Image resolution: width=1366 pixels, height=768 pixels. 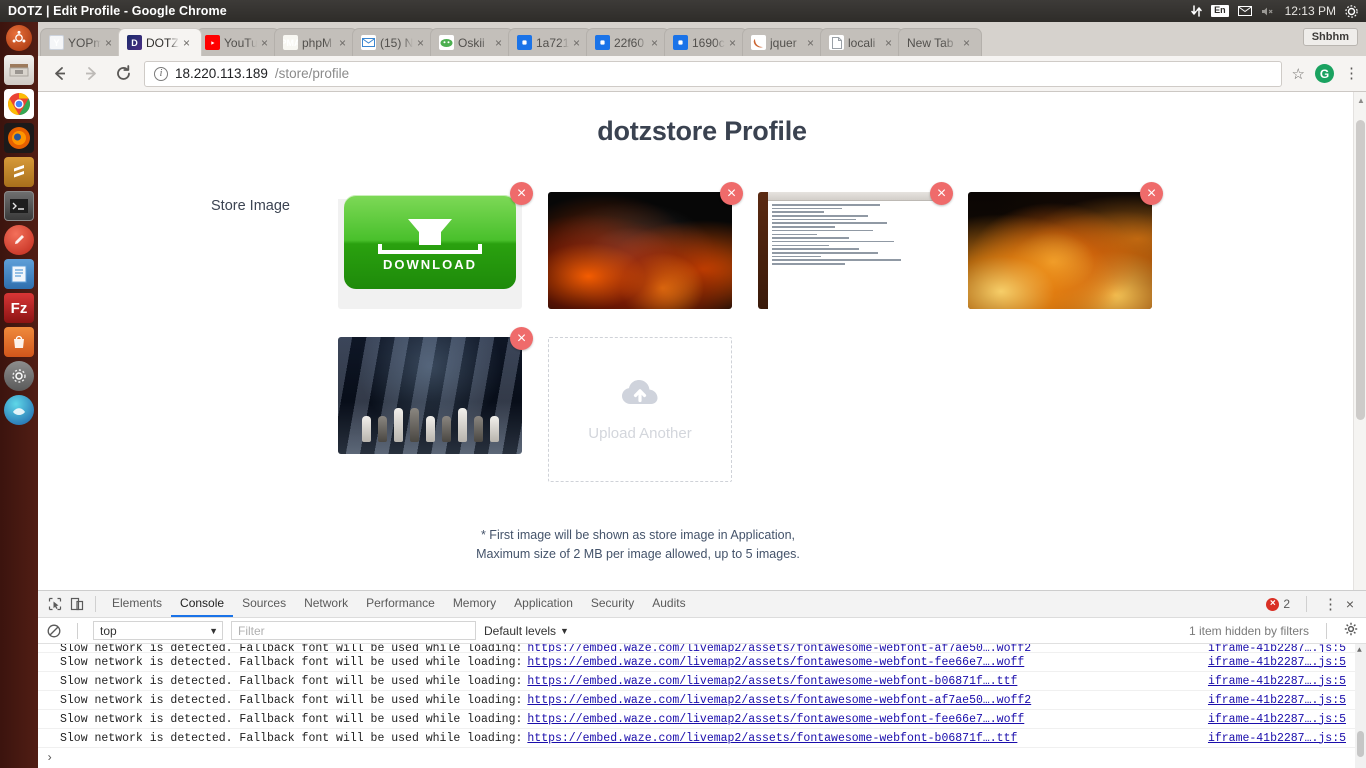 What do you see at coordinates (238, 42) in the screenshot?
I see `browser-tab-youtube: YouTu ×` at bounding box center [238, 42].